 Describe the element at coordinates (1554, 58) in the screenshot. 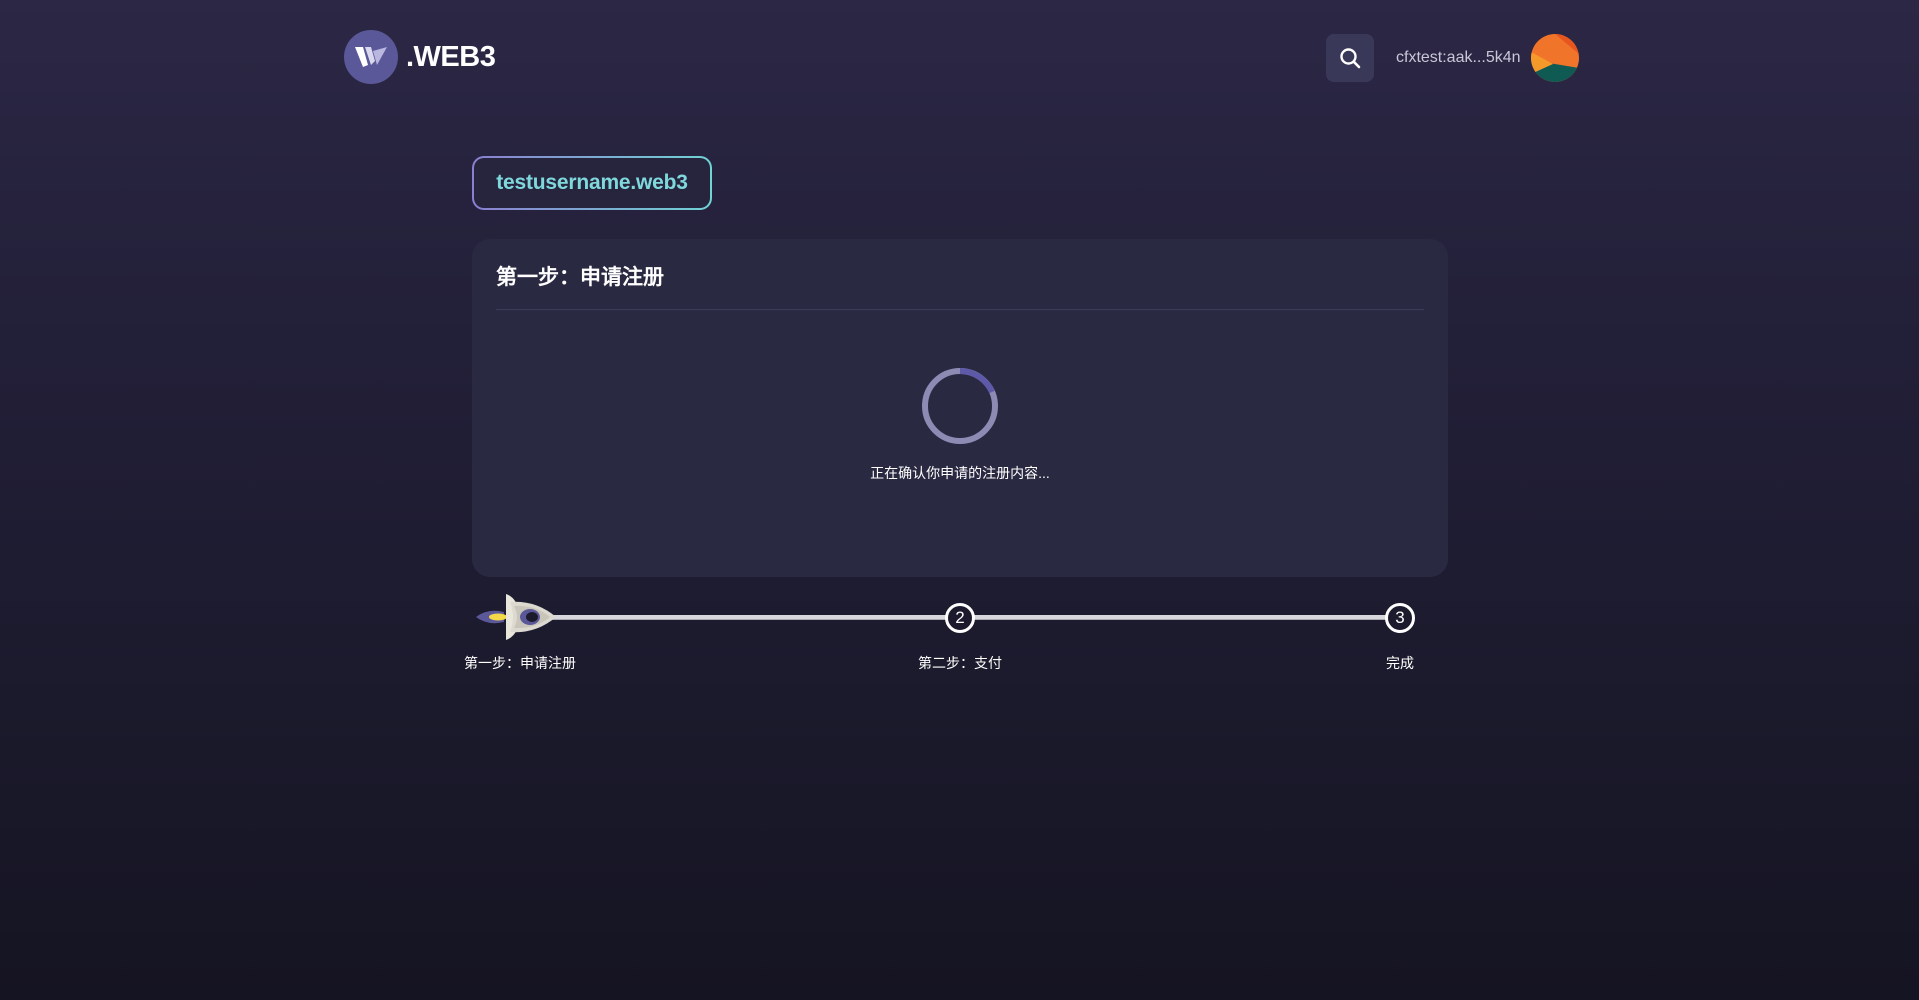

I see `avatar` at that location.